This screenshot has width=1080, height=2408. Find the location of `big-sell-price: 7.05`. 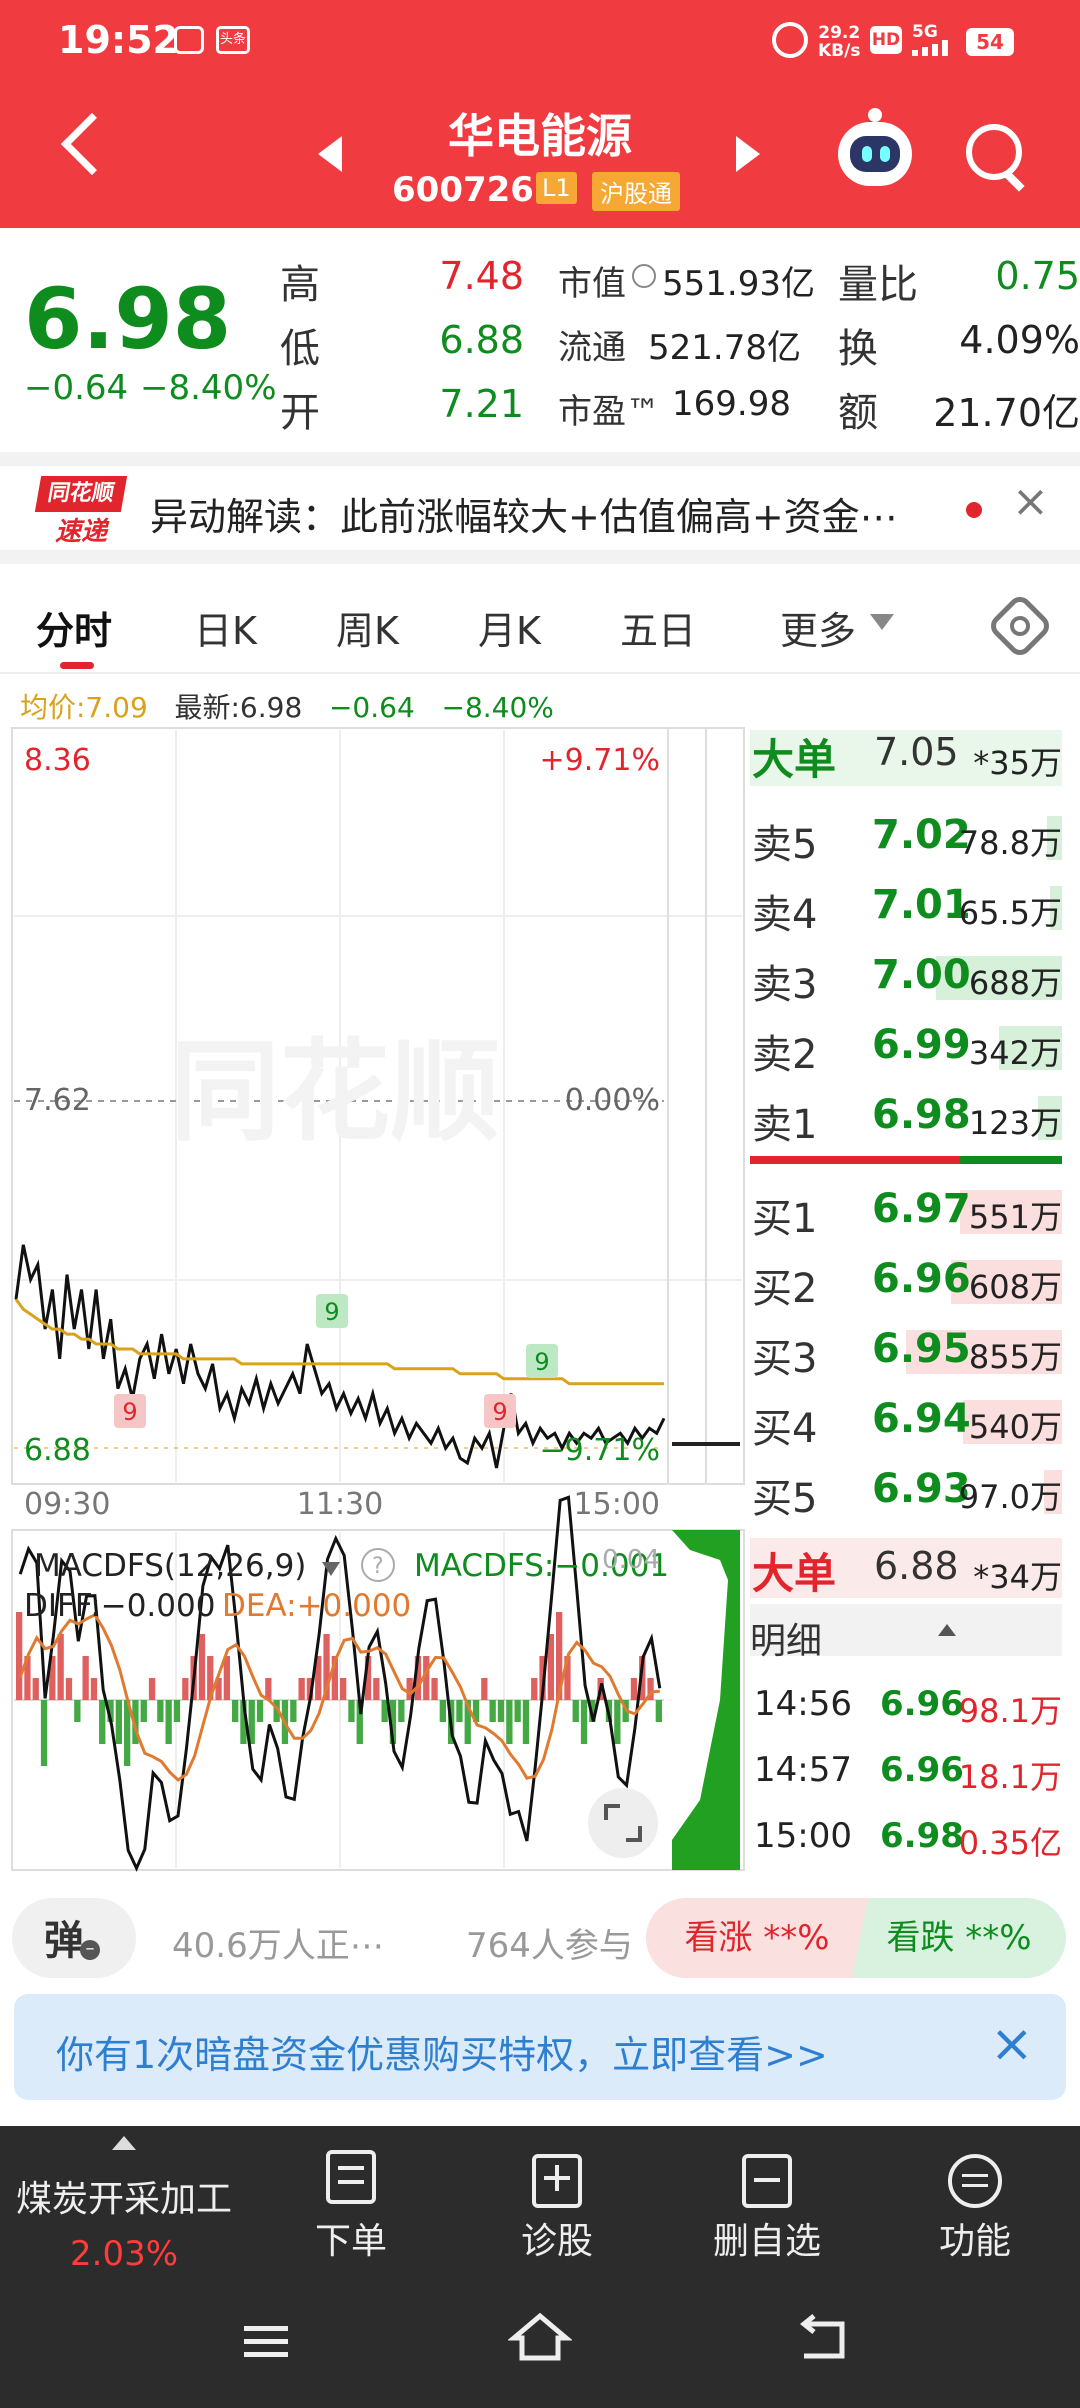

big-sell-price: 7.05 is located at coordinates (916, 752).